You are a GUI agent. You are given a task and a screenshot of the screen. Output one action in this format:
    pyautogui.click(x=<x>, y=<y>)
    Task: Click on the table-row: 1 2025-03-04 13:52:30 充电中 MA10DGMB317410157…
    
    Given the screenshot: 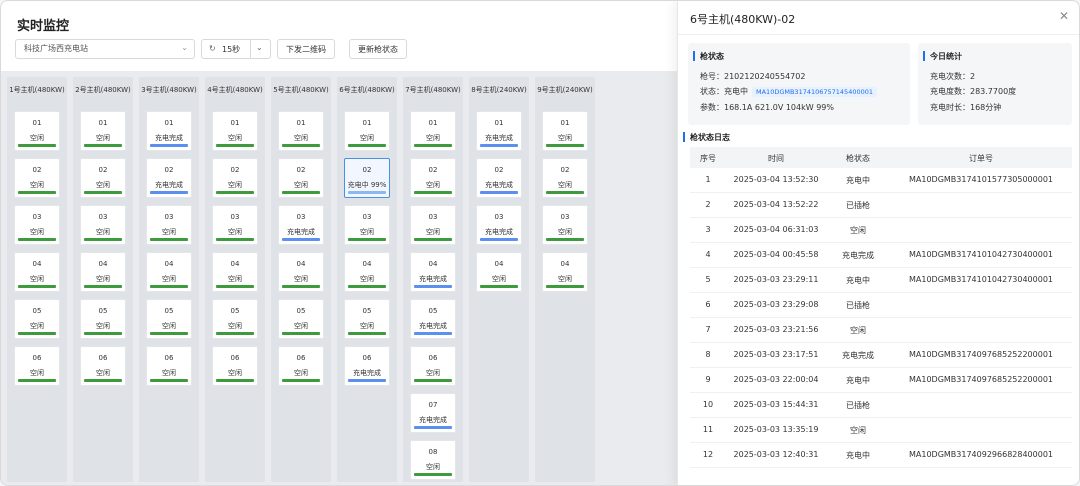 What is the action you would take?
    pyautogui.click(x=881, y=180)
    